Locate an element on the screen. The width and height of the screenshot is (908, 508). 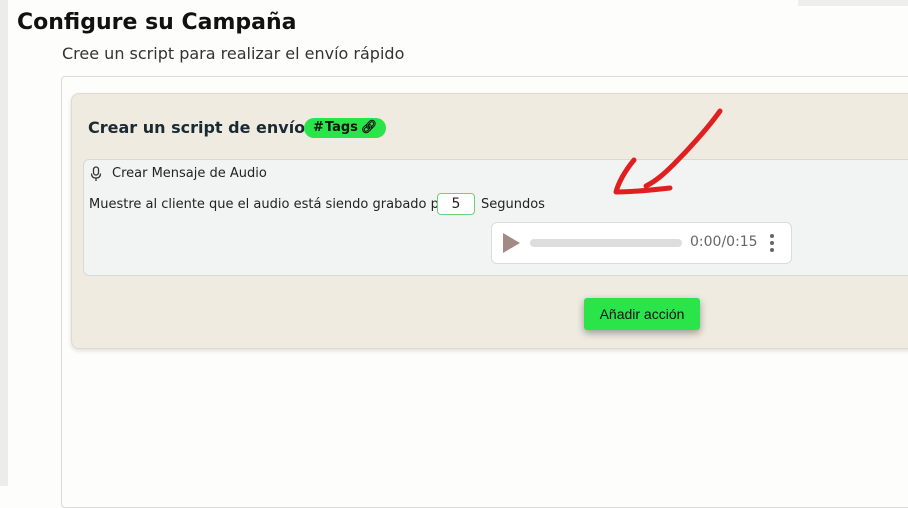
left-edge-strip is located at coordinates (4, 243).